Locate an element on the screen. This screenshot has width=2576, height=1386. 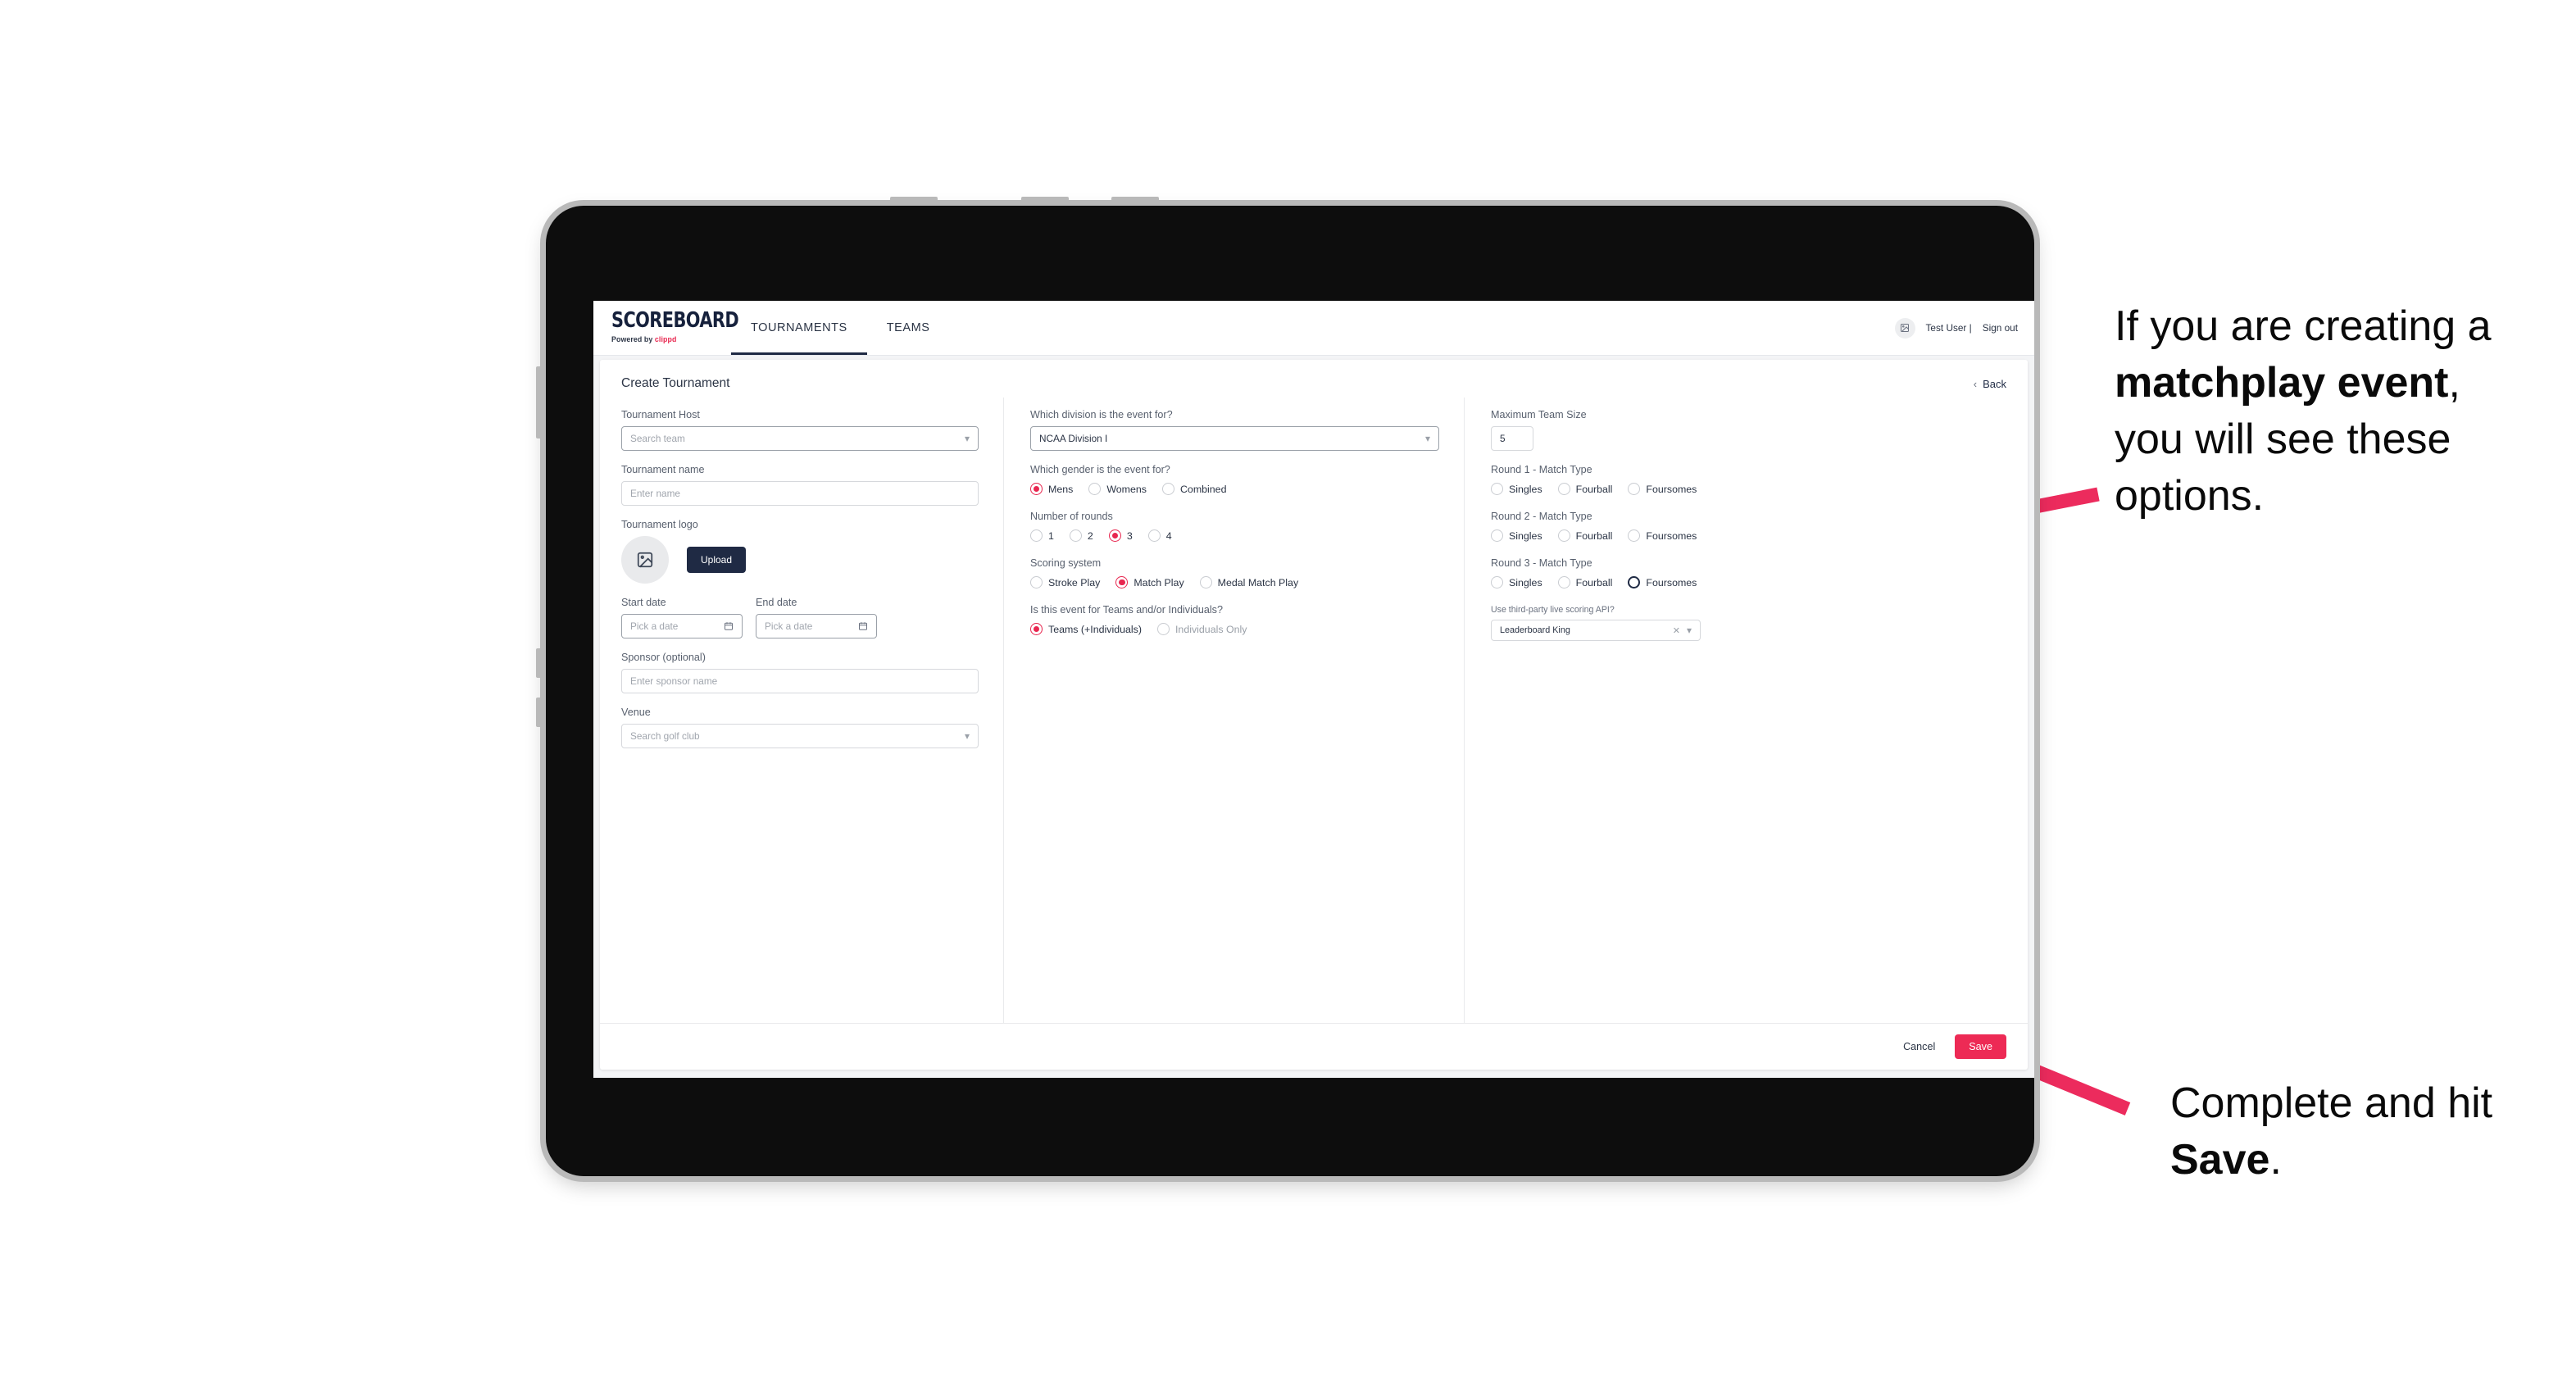
card-header: Create Tournament ‹ Back is located at coordinates (1314, 379).